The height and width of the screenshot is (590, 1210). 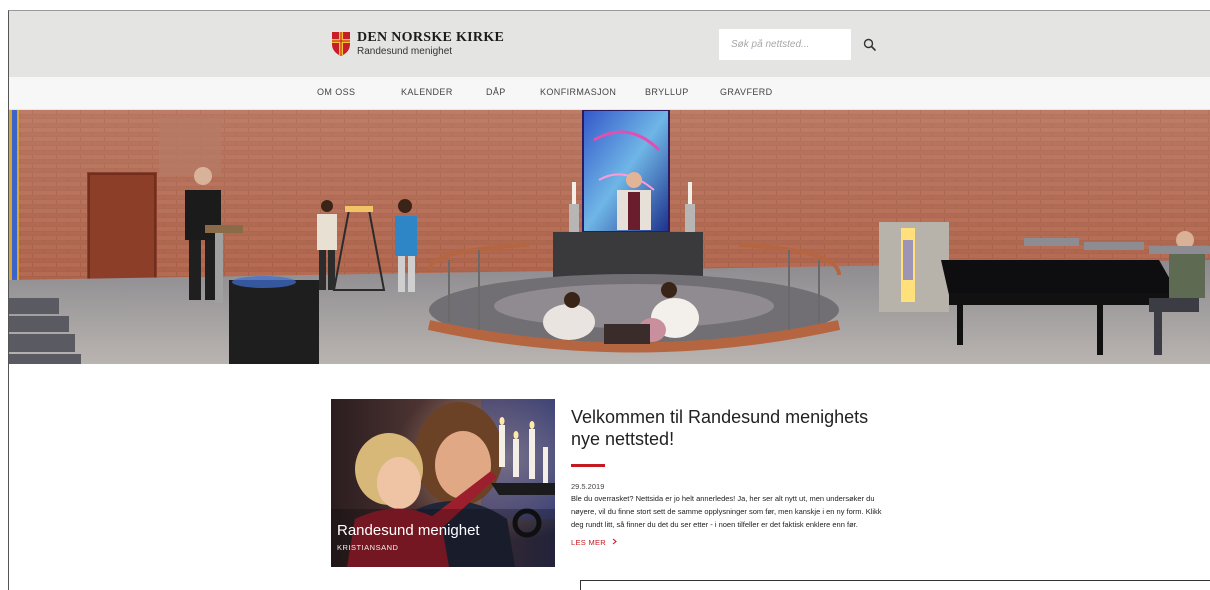 What do you see at coordinates (588, 465) in the screenshot?
I see `article-title-underline` at bounding box center [588, 465].